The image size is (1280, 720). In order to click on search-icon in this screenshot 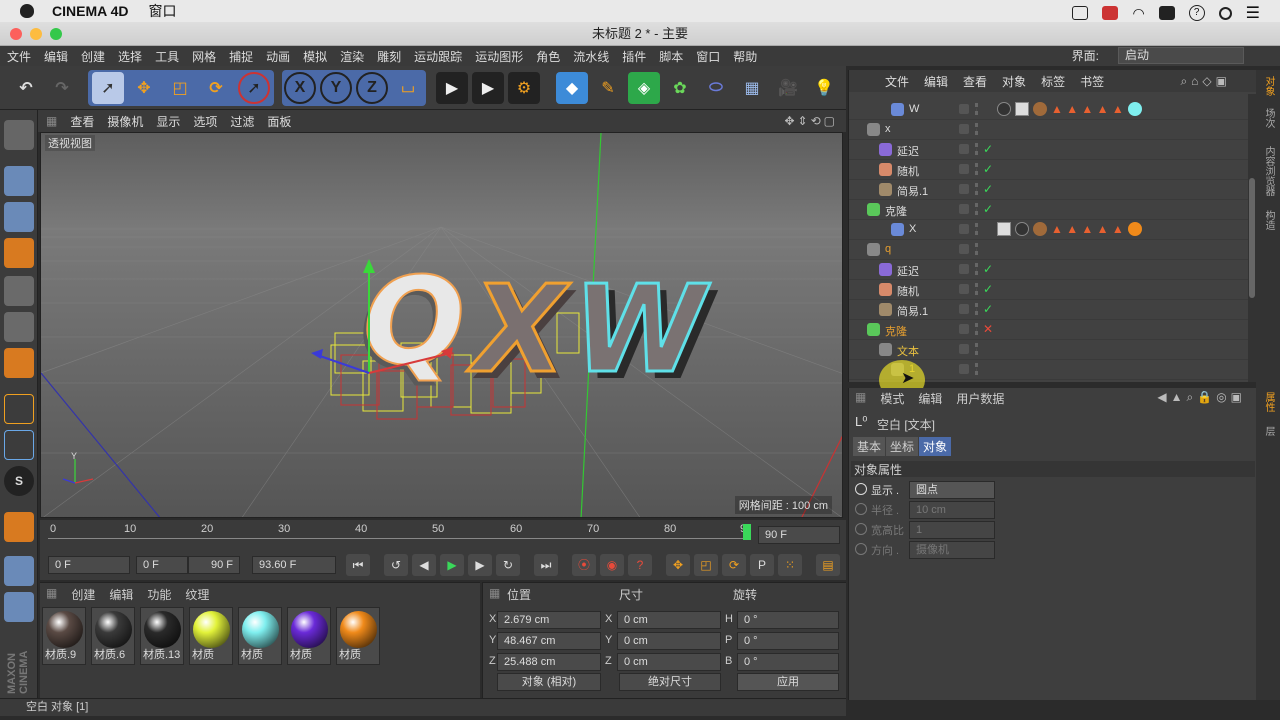, I will do `click(1225, 13)`.